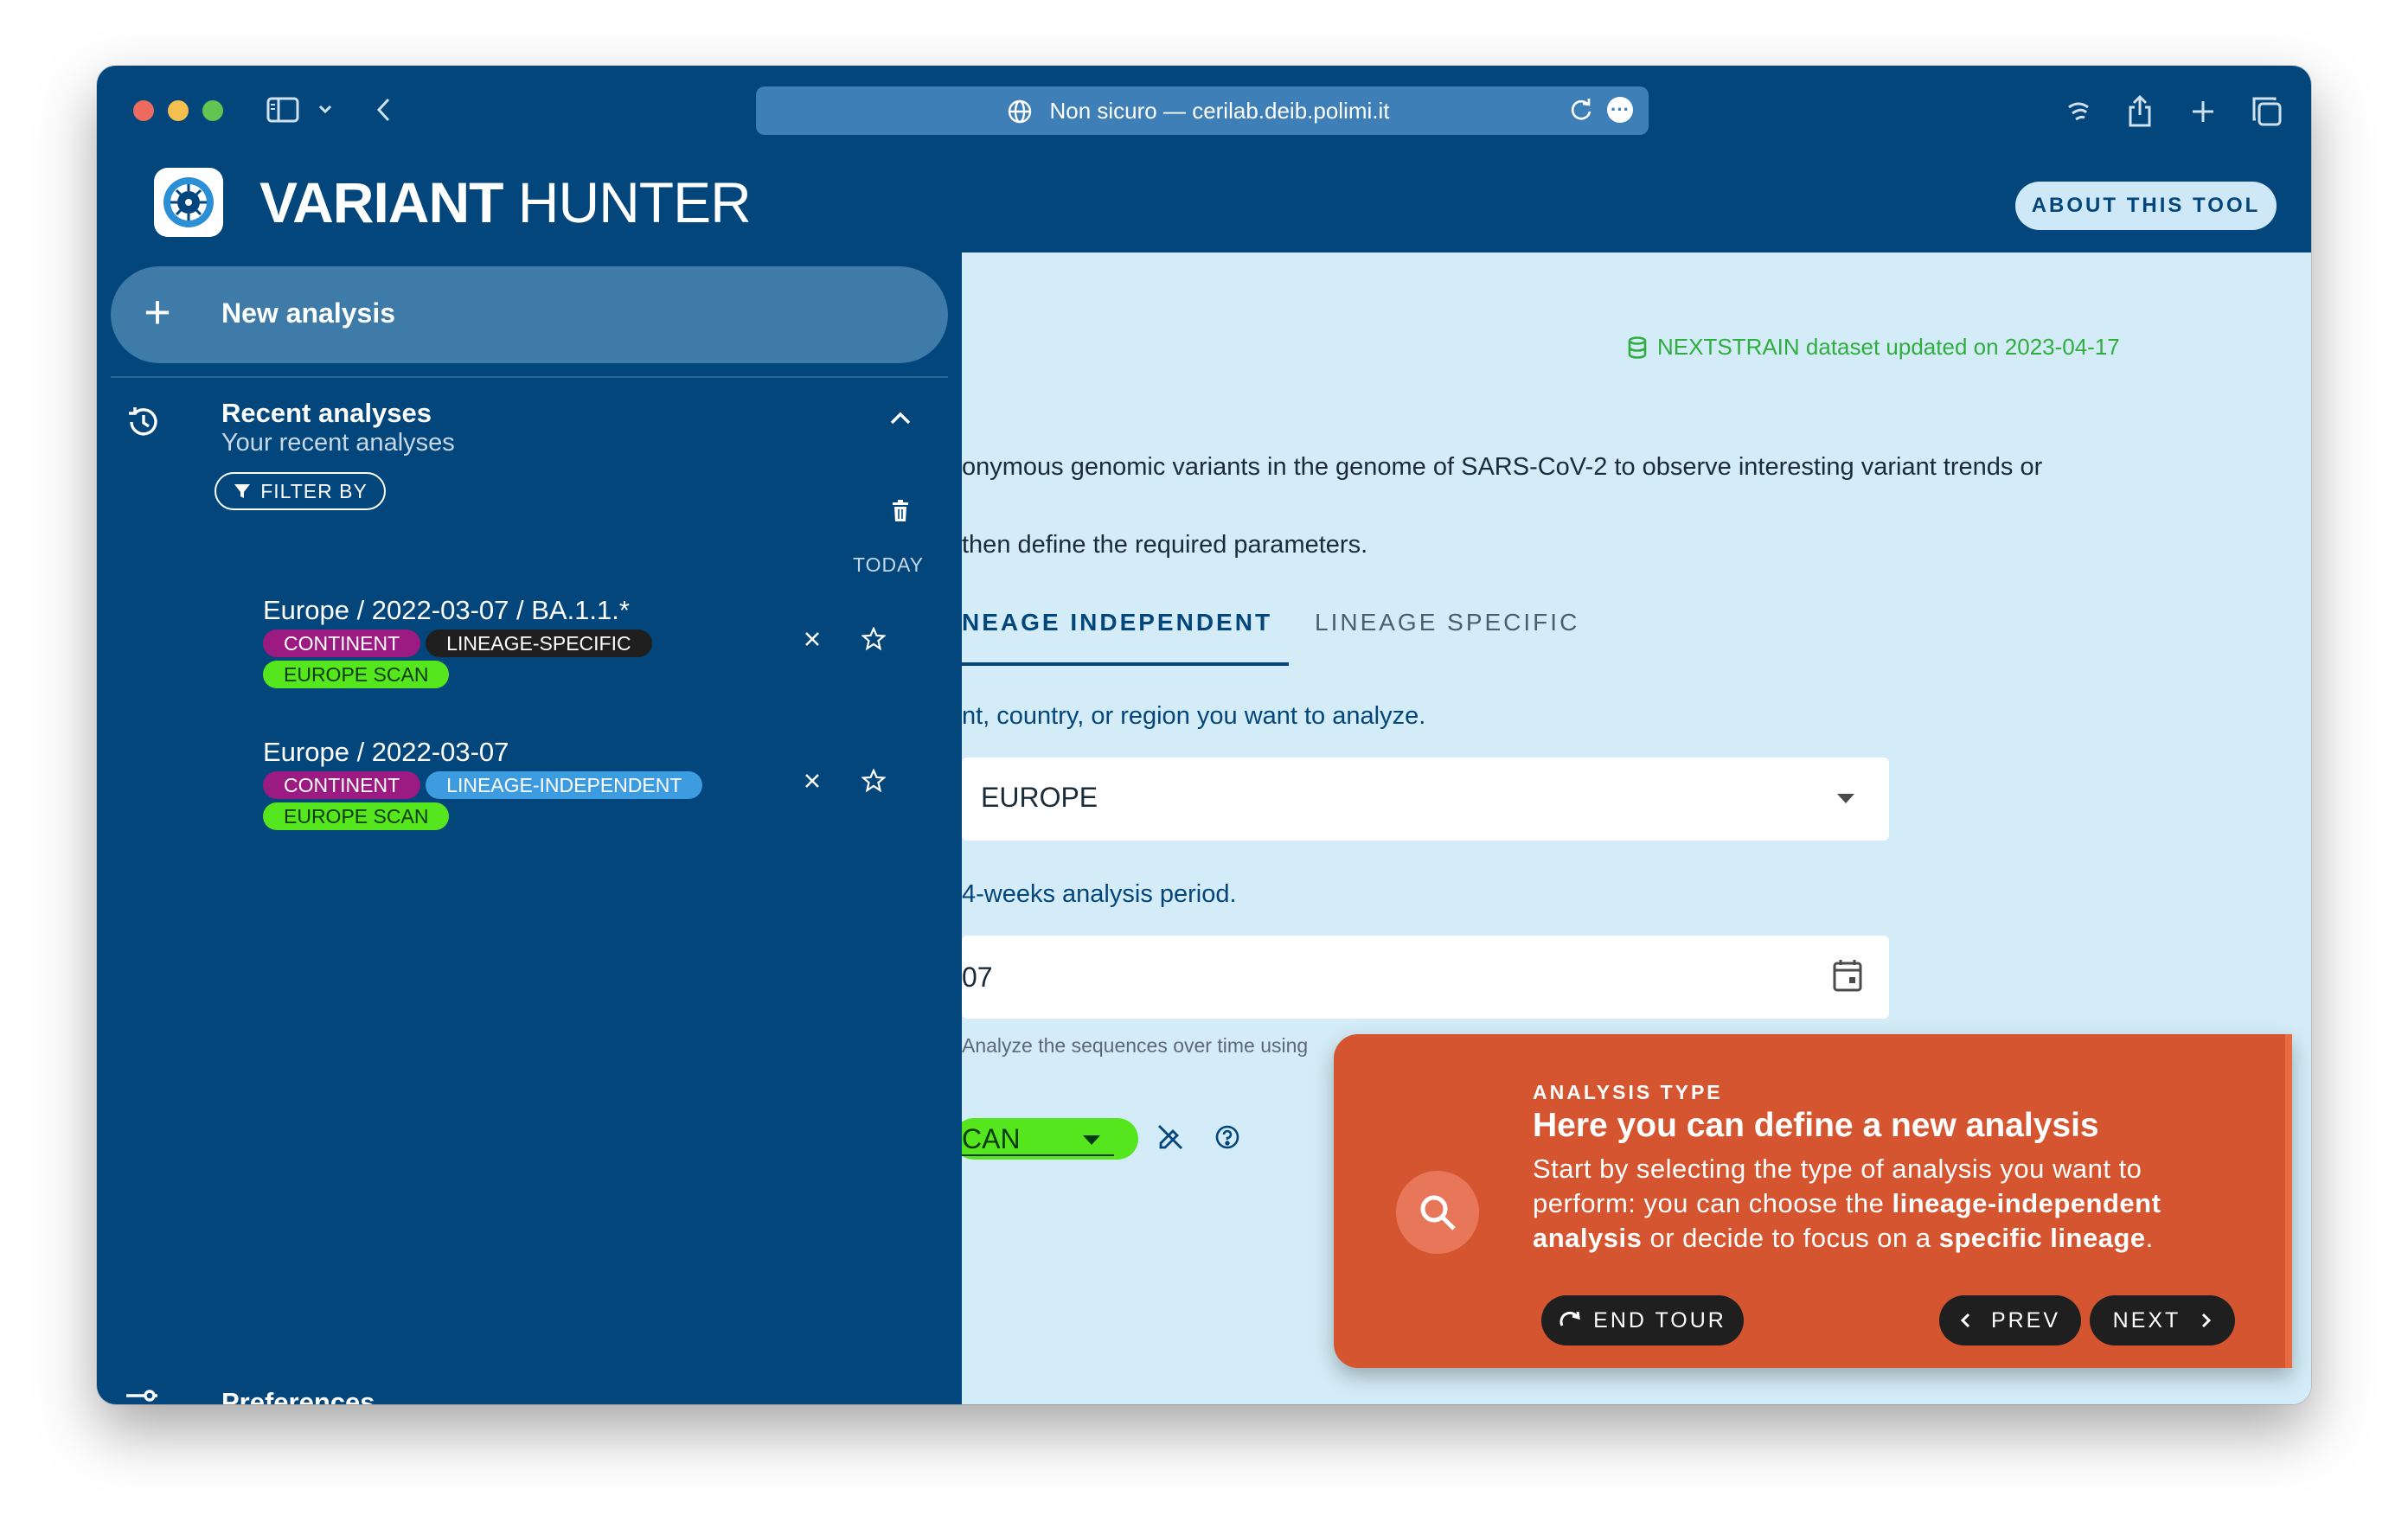 The image size is (2408, 1534). What do you see at coordinates (298, 1396) in the screenshot?
I see `preferences-label: Preferences` at bounding box center [298, 1396].